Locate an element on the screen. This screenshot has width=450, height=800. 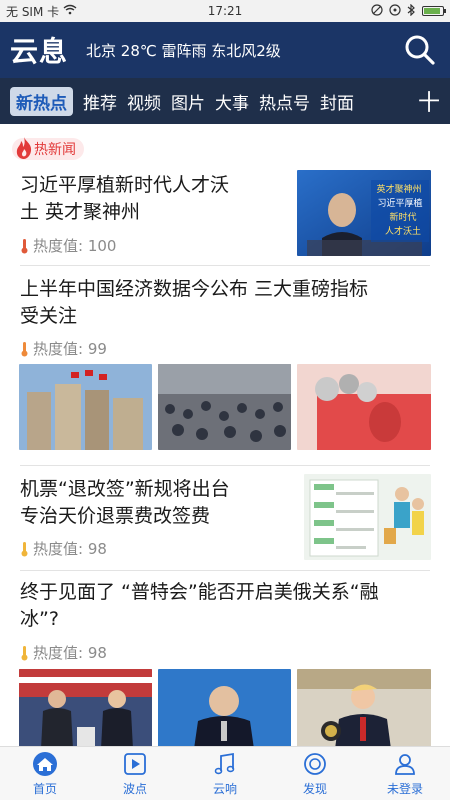
title-line: 终于见面了 “普特会”能否开启美俄关系“融 is located at coordinates (199, 592).